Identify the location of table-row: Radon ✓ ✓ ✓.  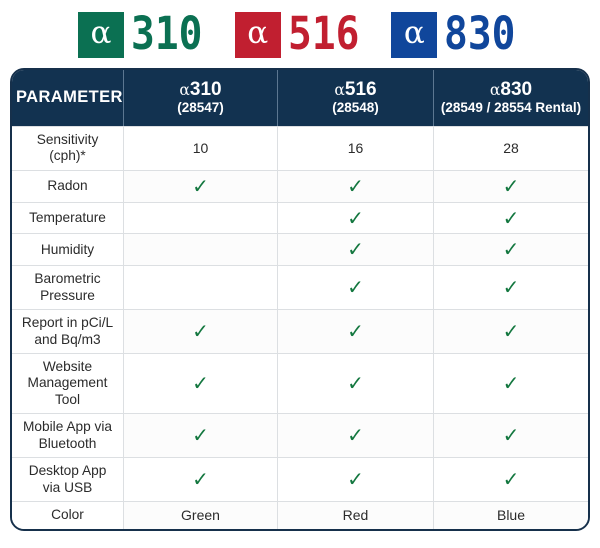
(300, 185).